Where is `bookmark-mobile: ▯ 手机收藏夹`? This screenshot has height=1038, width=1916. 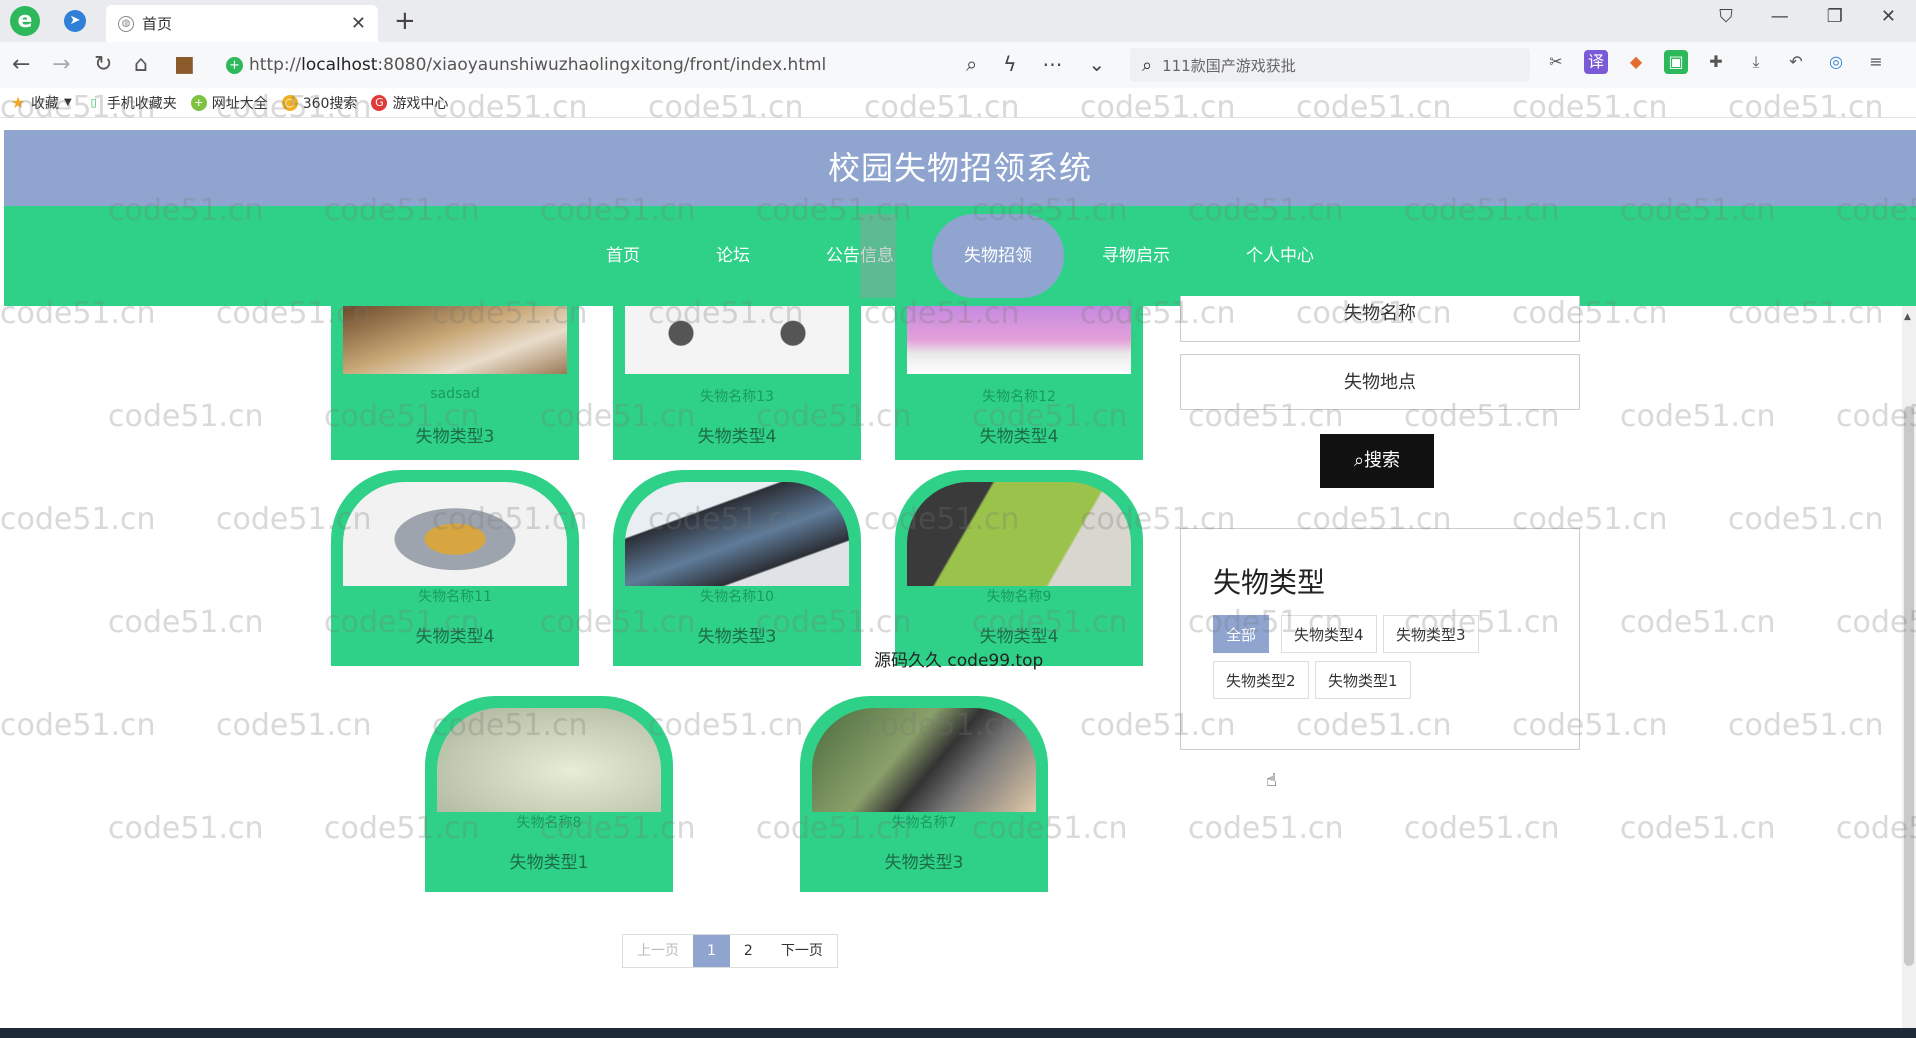 bookmark-mobile: ▯ 手机收藏夹 is located at coordinates (131, 103).